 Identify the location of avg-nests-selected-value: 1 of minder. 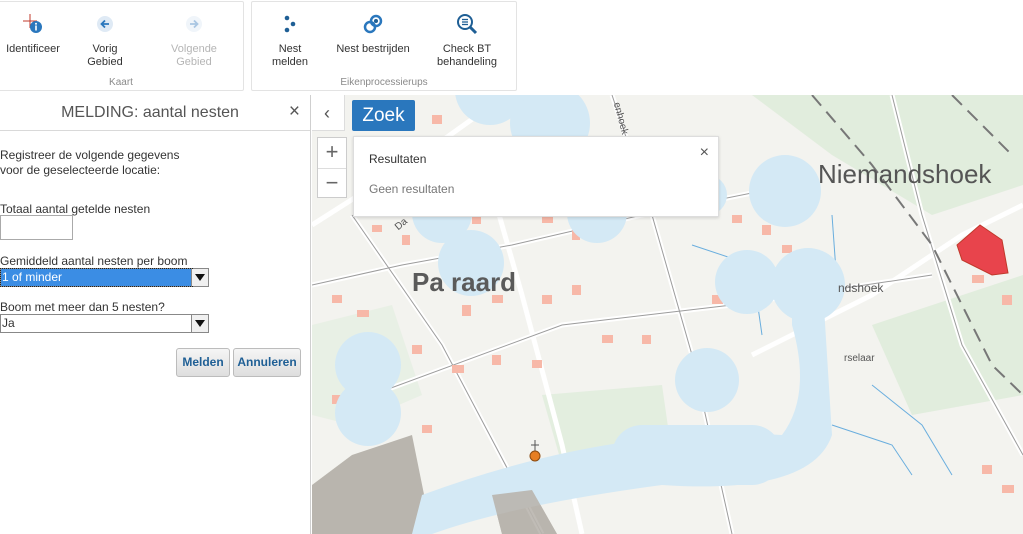
(96, 277).